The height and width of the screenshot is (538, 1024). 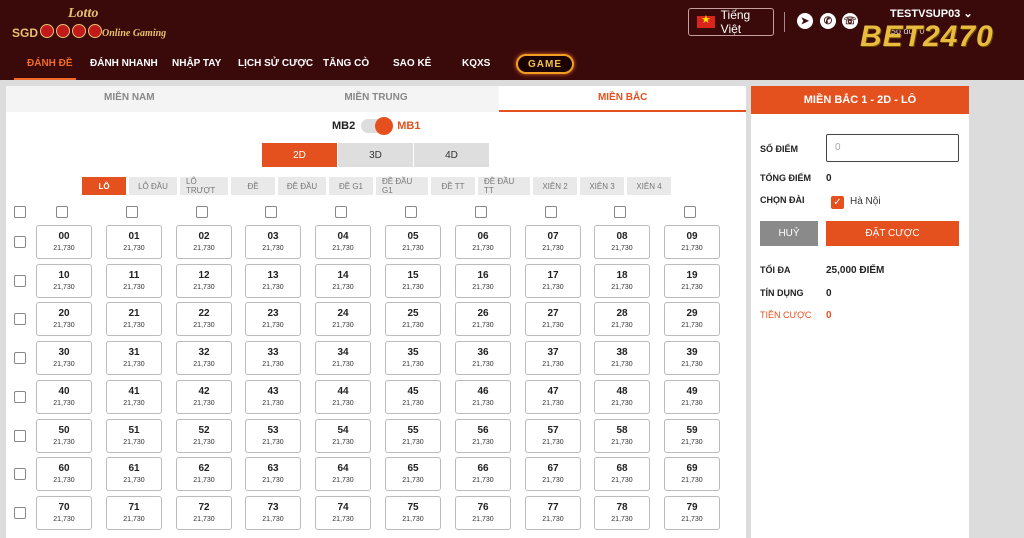 What do you see at coordinates (204, 281) in the screenshot?
I see `number-cell: 12 21,730` at bounding box center [204, 281].